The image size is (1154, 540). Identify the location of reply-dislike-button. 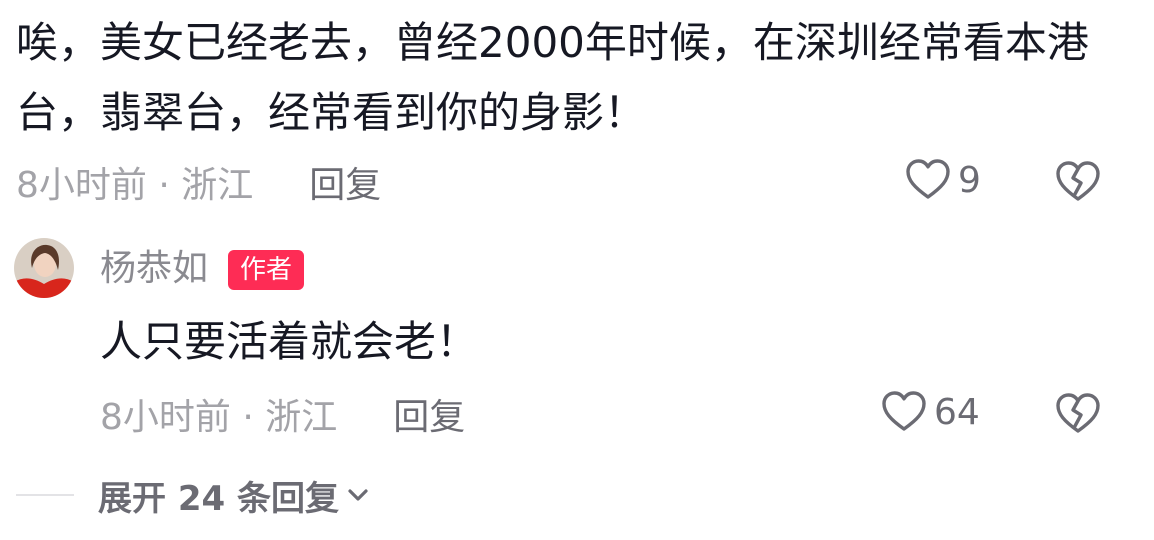
(1078, 416).